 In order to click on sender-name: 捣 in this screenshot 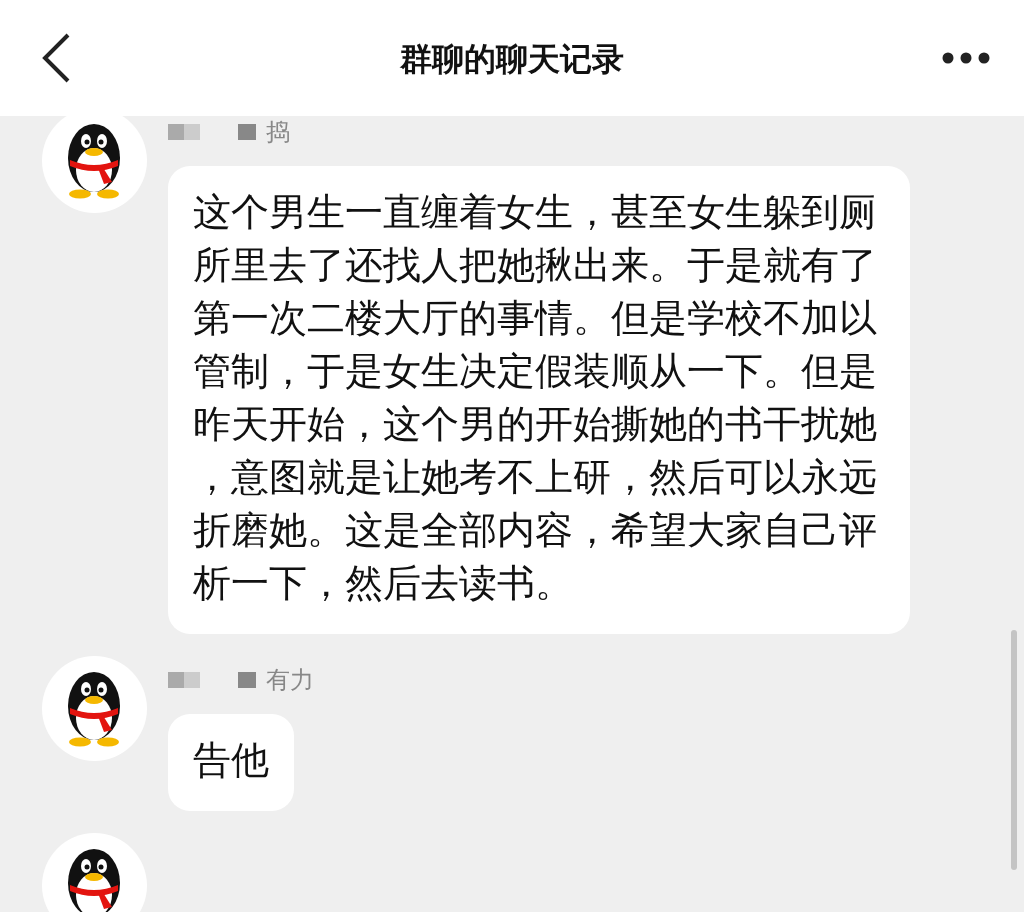, I will do `click(278, 132)`.